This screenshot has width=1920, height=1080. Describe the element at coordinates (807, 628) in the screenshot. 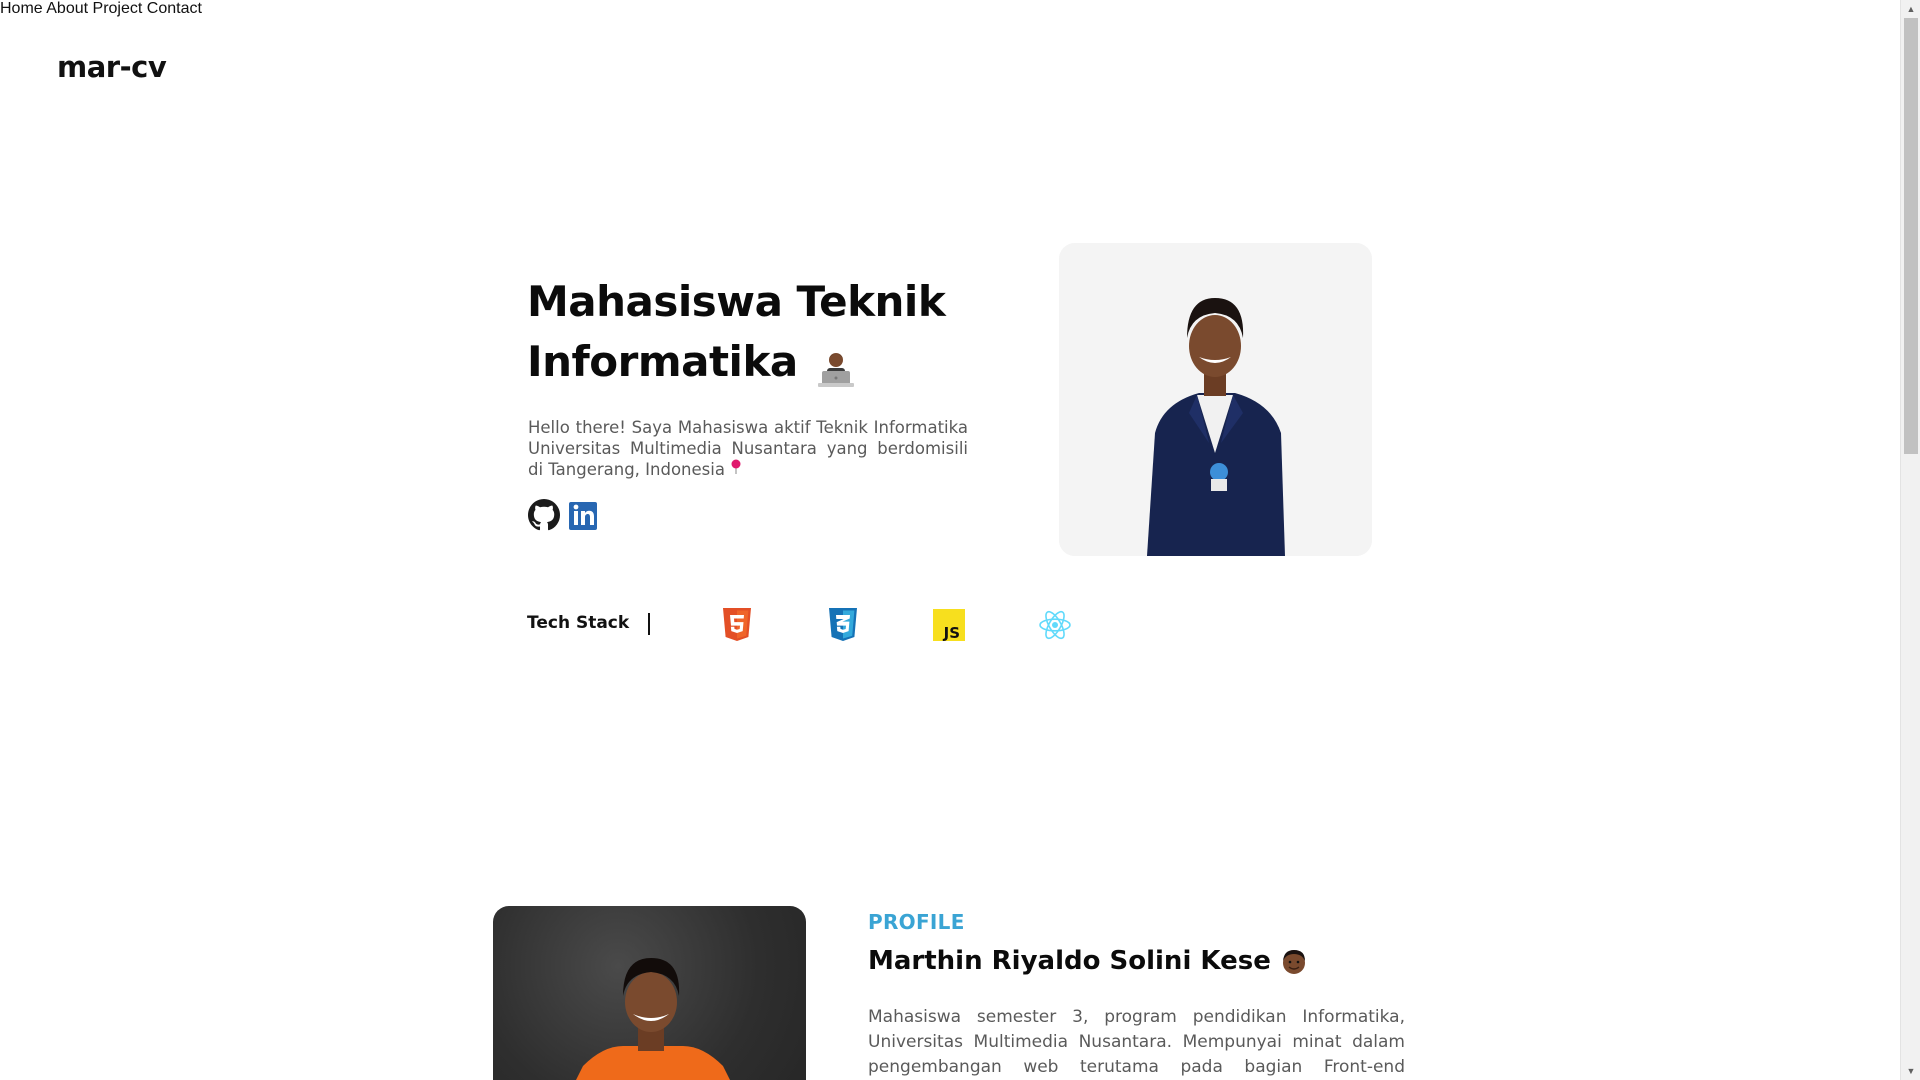

I see `tech-stack: Tech Stack JS` at that location.